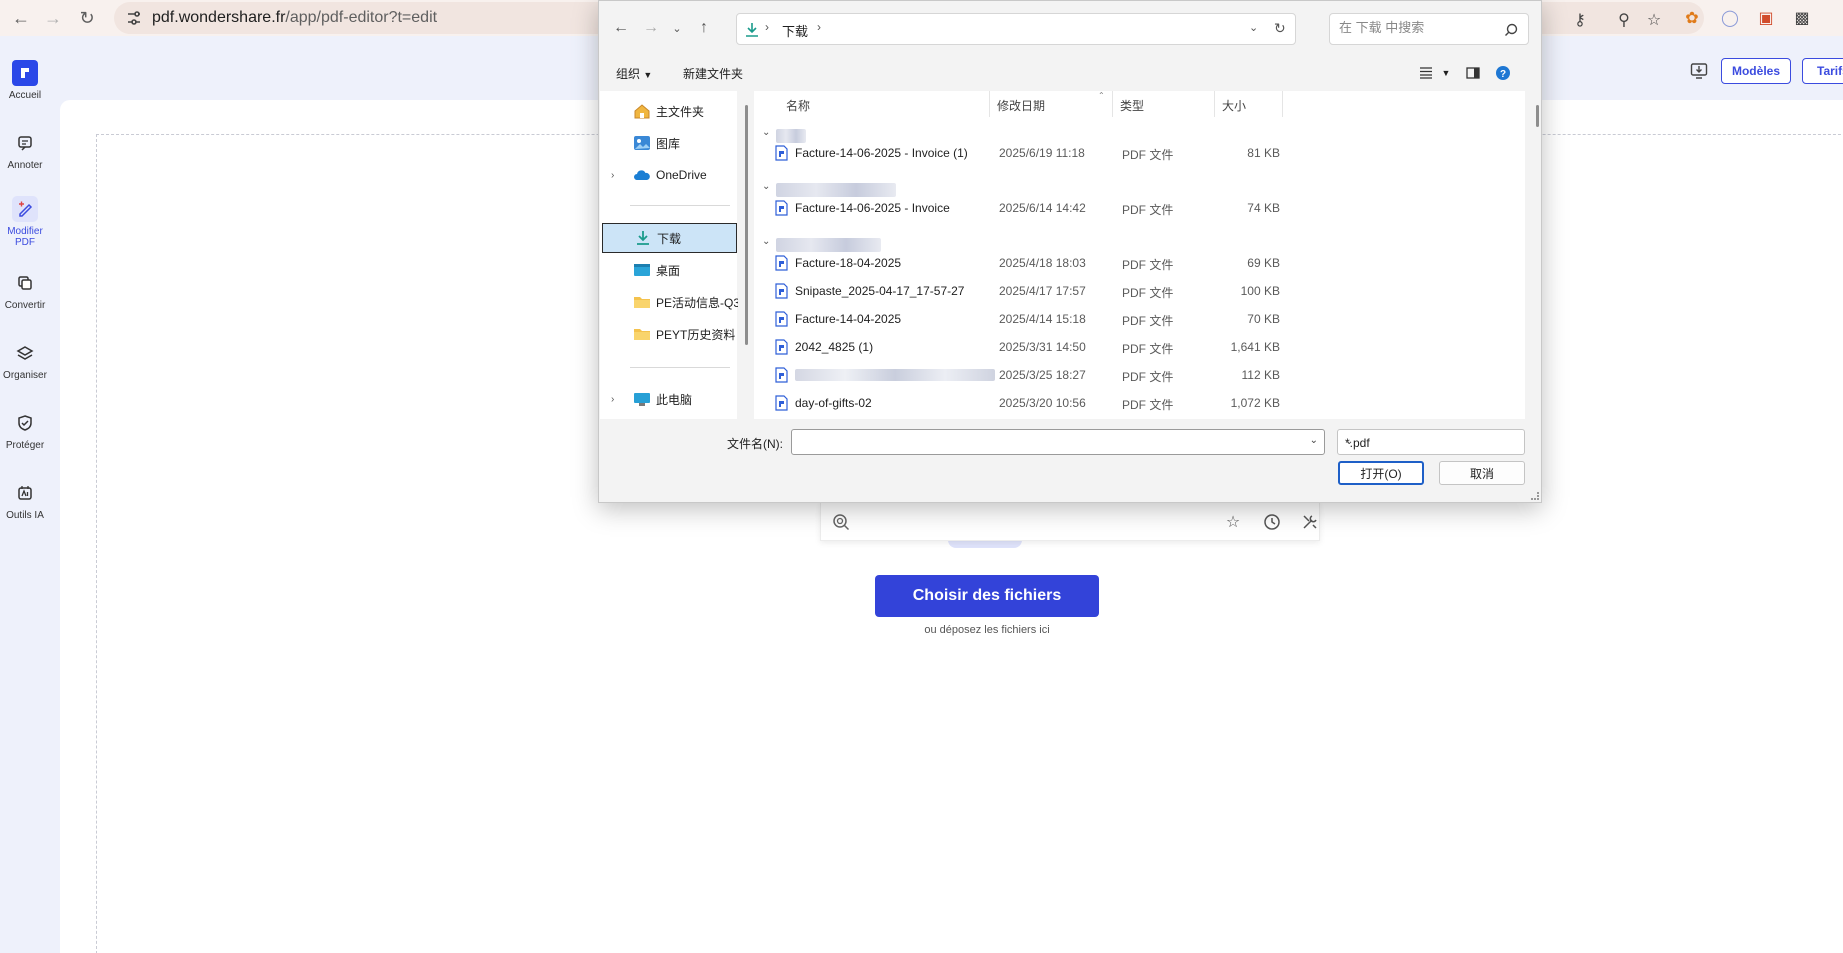 The image size is (1843, 953). Describe the element at coordinates (1730, 18) in the screenshot. I see `extension-chat-icon: ◯` at that location.